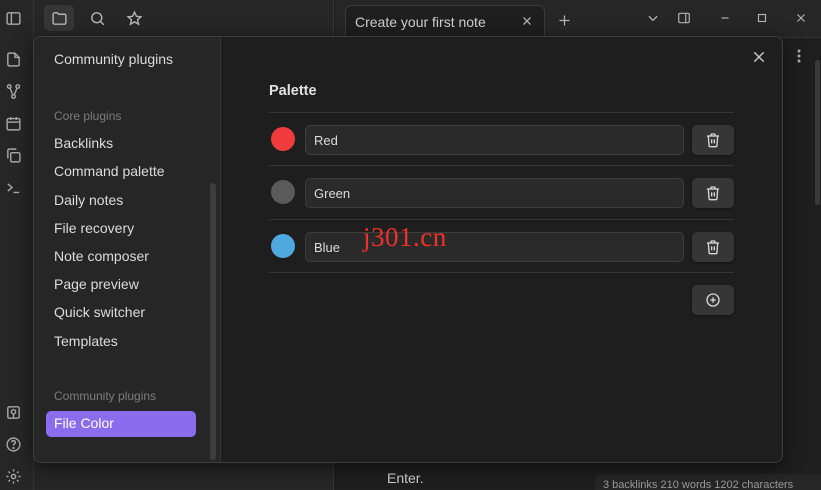 This screenshot has width=821, height=490. Describe the element at coordinates (88, 116) in the screenshot. I see `sidebar-heading-core-plugins: Core plugins` at that location.